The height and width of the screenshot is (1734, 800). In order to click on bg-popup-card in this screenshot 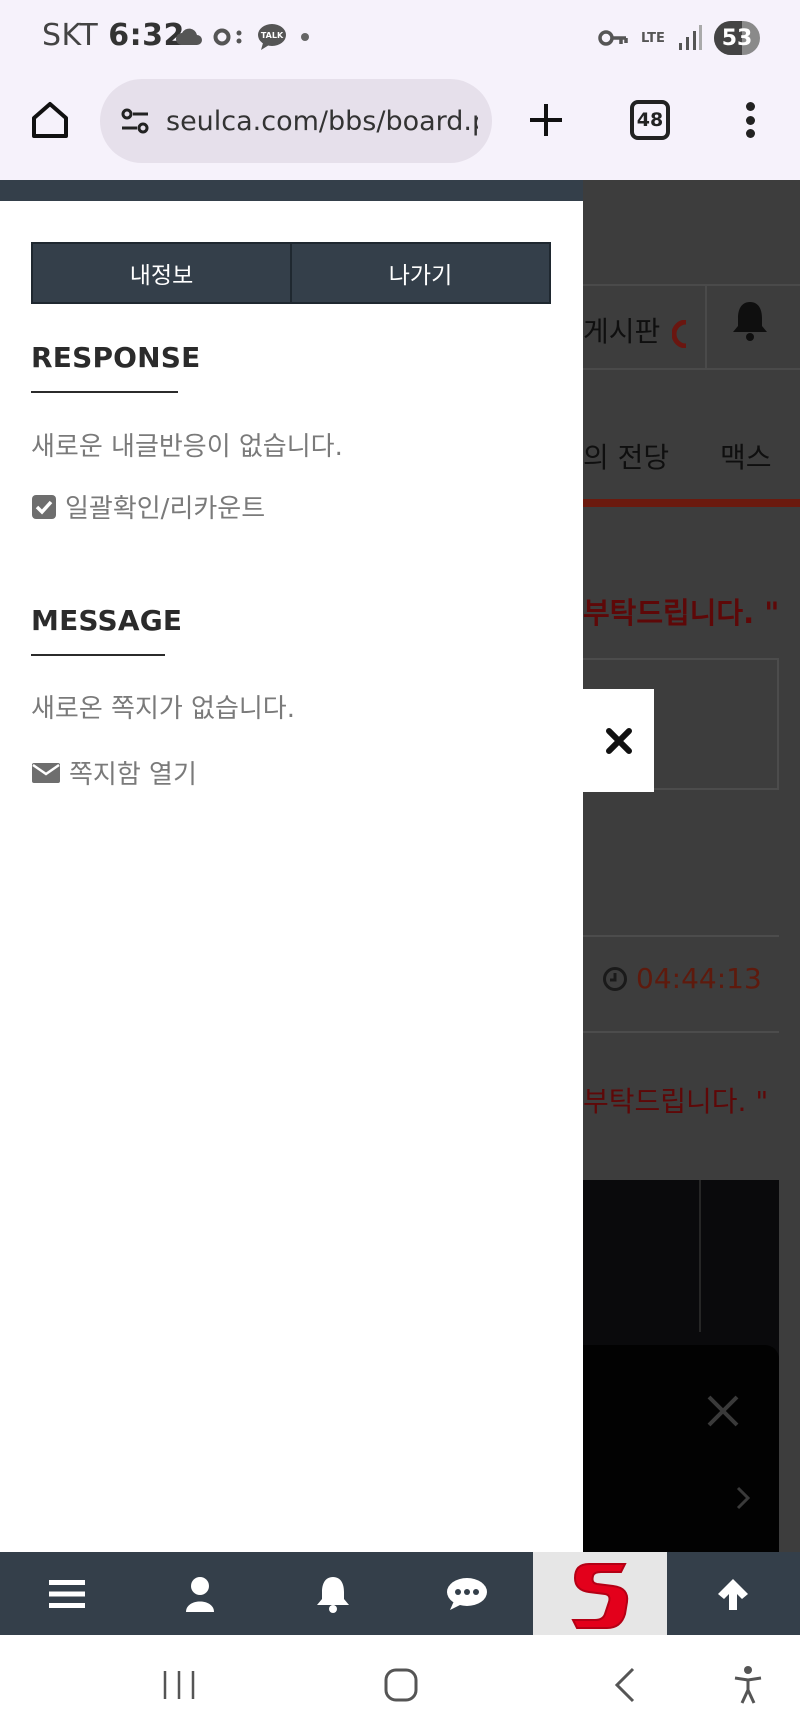, I will do `click(681, 1448)`.